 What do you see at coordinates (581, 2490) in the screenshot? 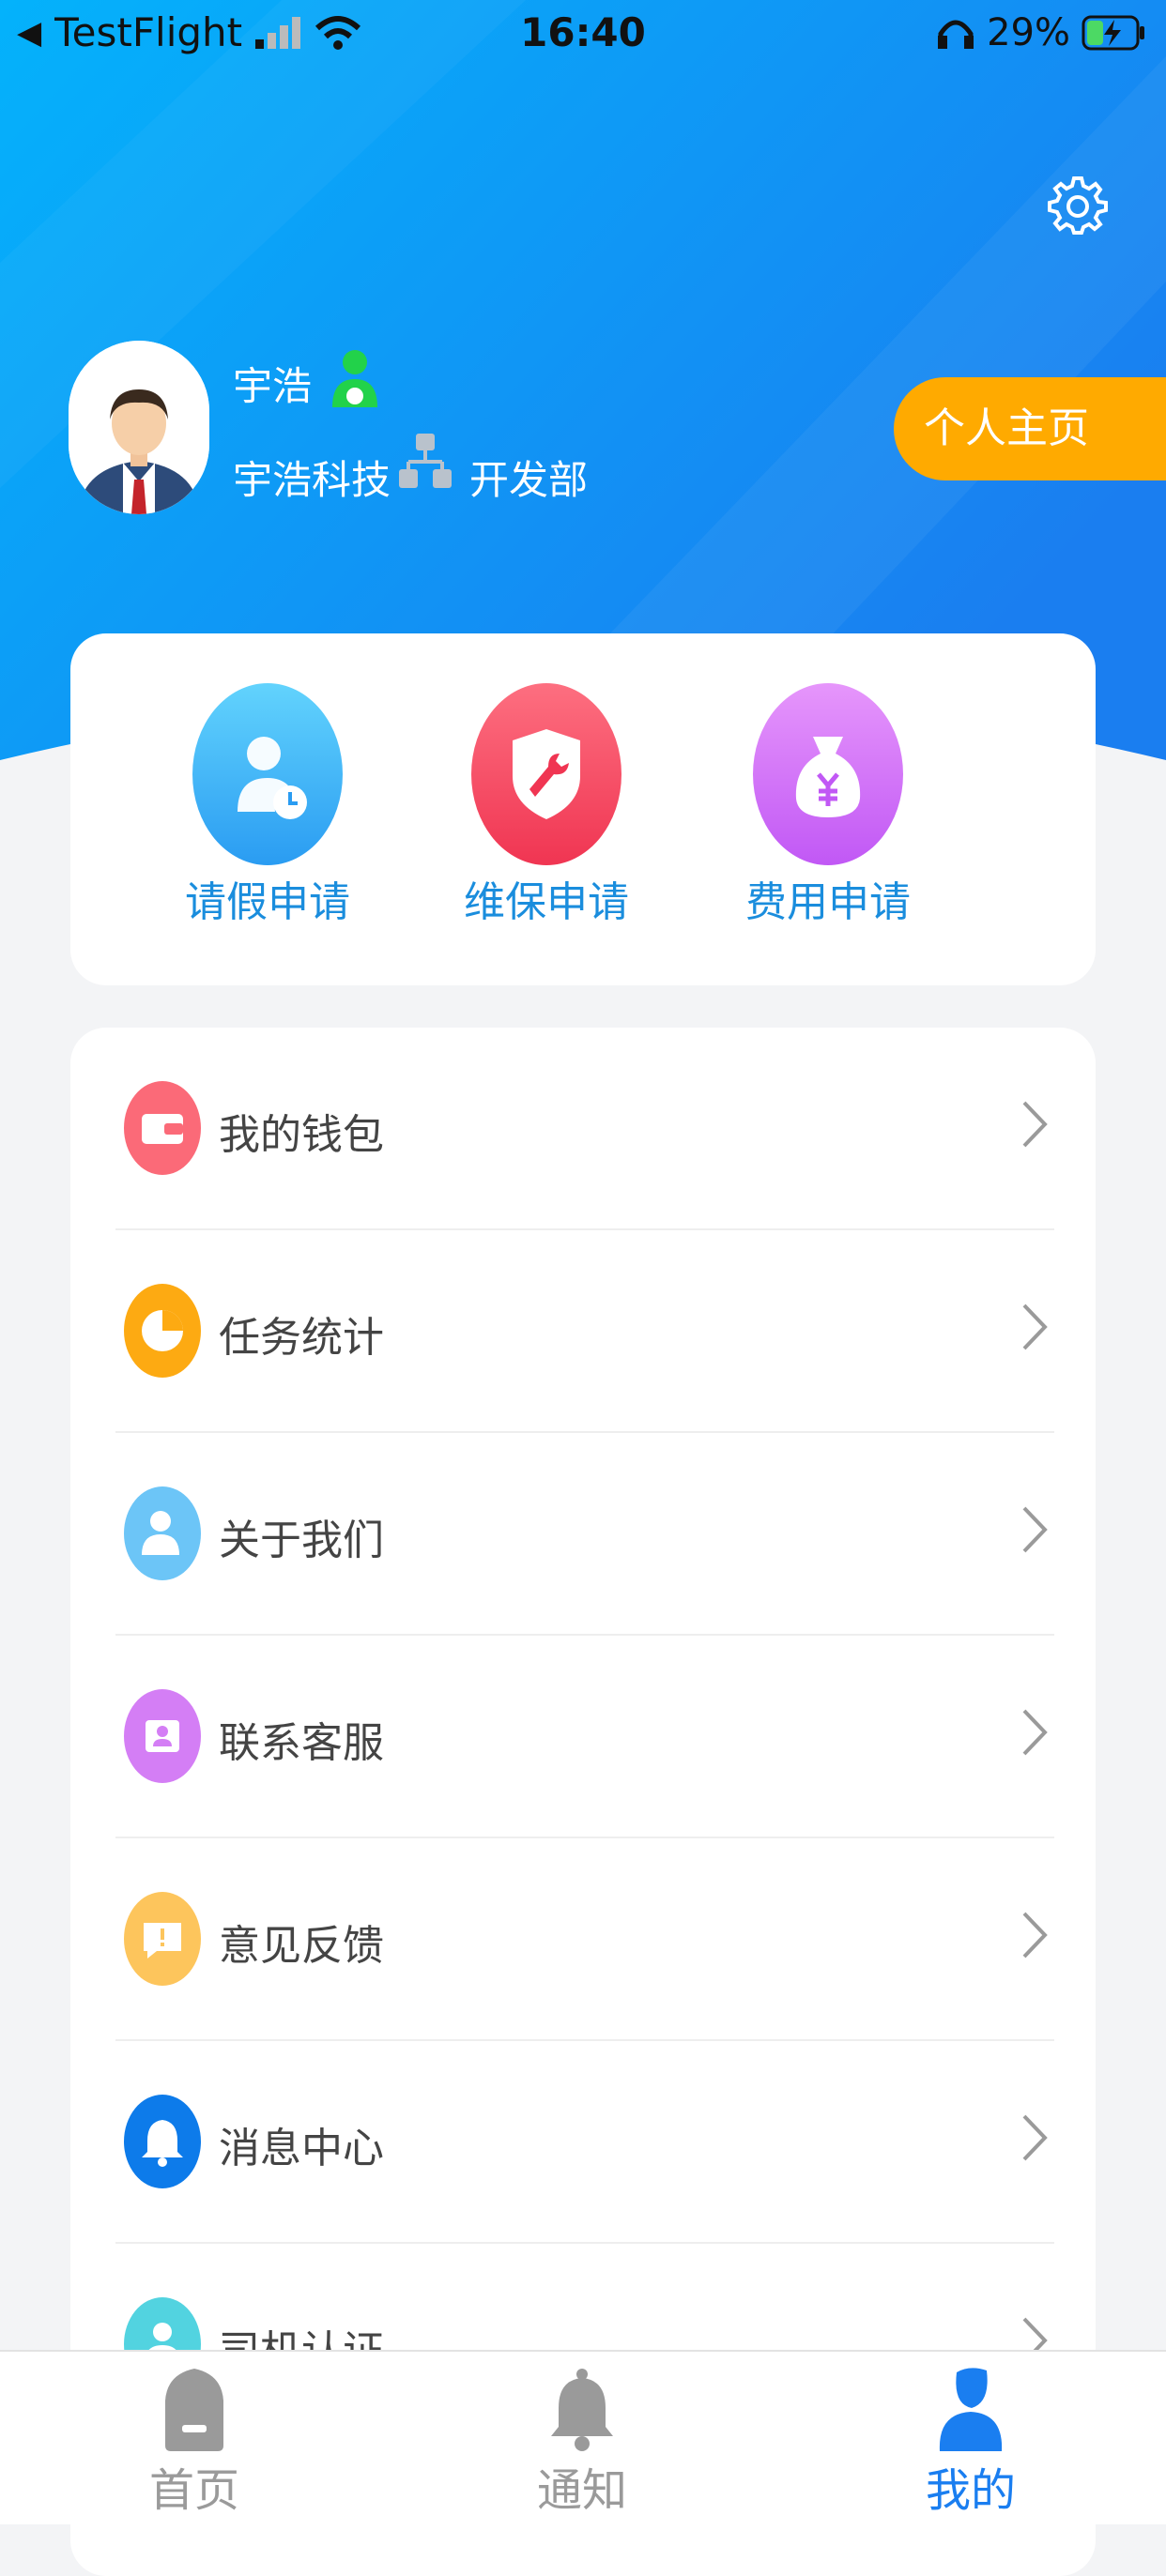
I see `tab-label: 通知` at bounding box center [581, 2490].